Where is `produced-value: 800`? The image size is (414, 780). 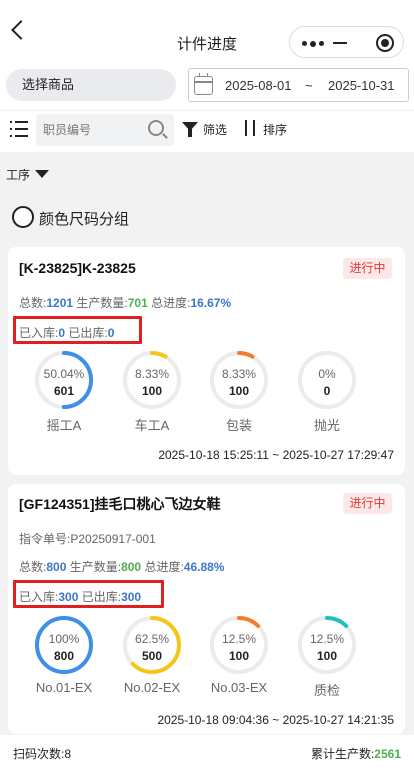 produced-value: 800 is located at coordinates (131, 567).